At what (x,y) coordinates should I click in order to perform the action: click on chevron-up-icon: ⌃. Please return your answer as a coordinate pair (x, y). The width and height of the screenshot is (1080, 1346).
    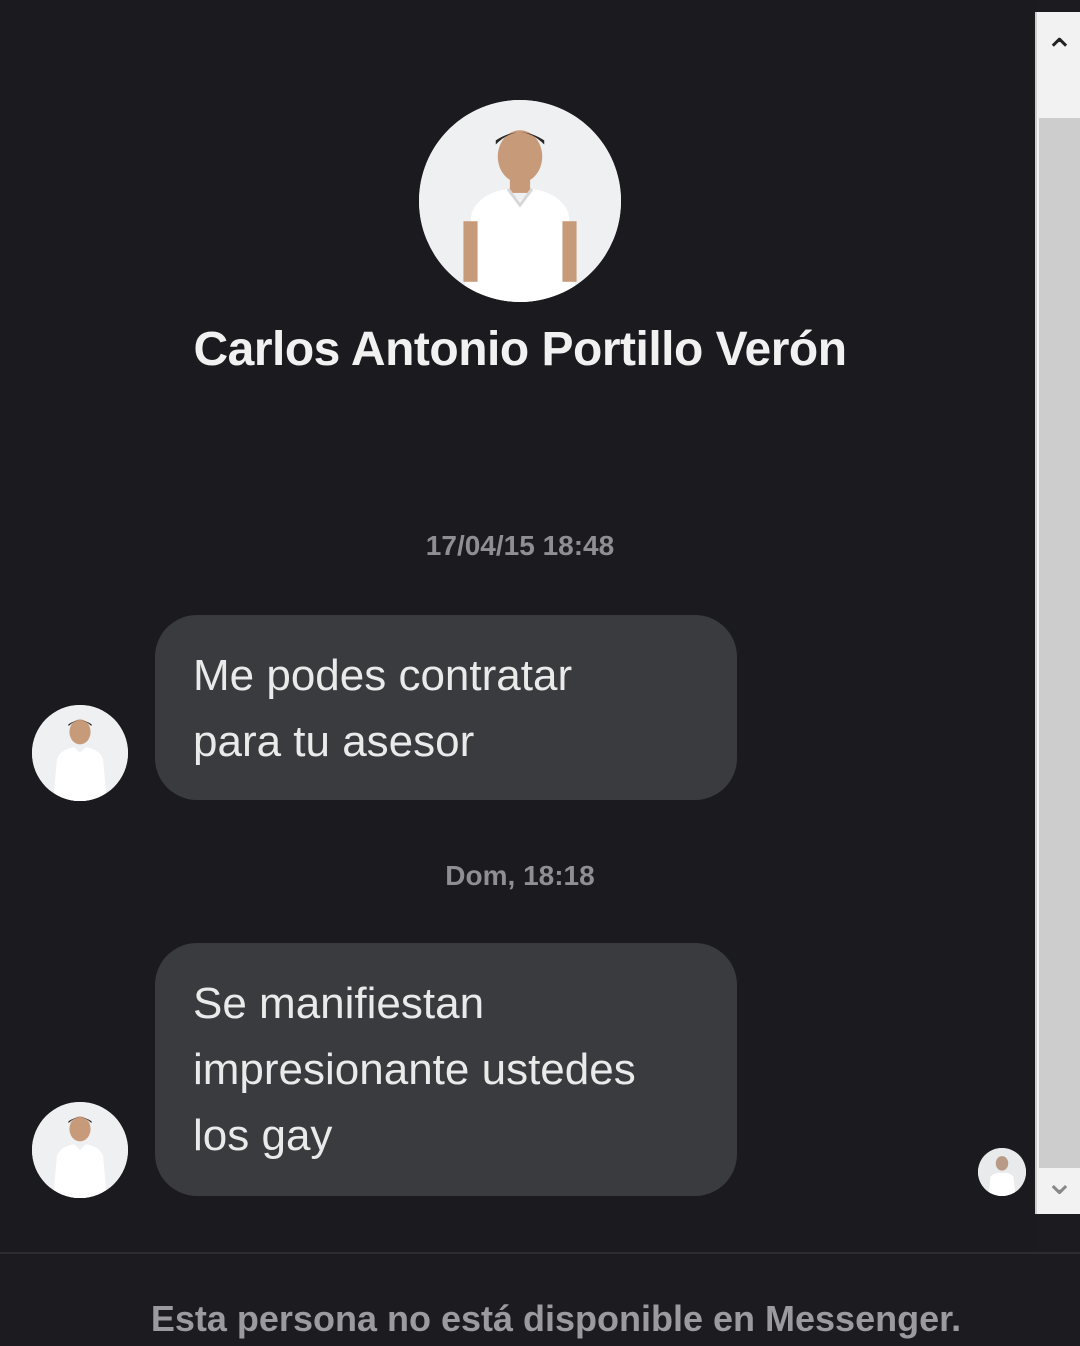
    Looking at the image, I should click on (1058, 52).